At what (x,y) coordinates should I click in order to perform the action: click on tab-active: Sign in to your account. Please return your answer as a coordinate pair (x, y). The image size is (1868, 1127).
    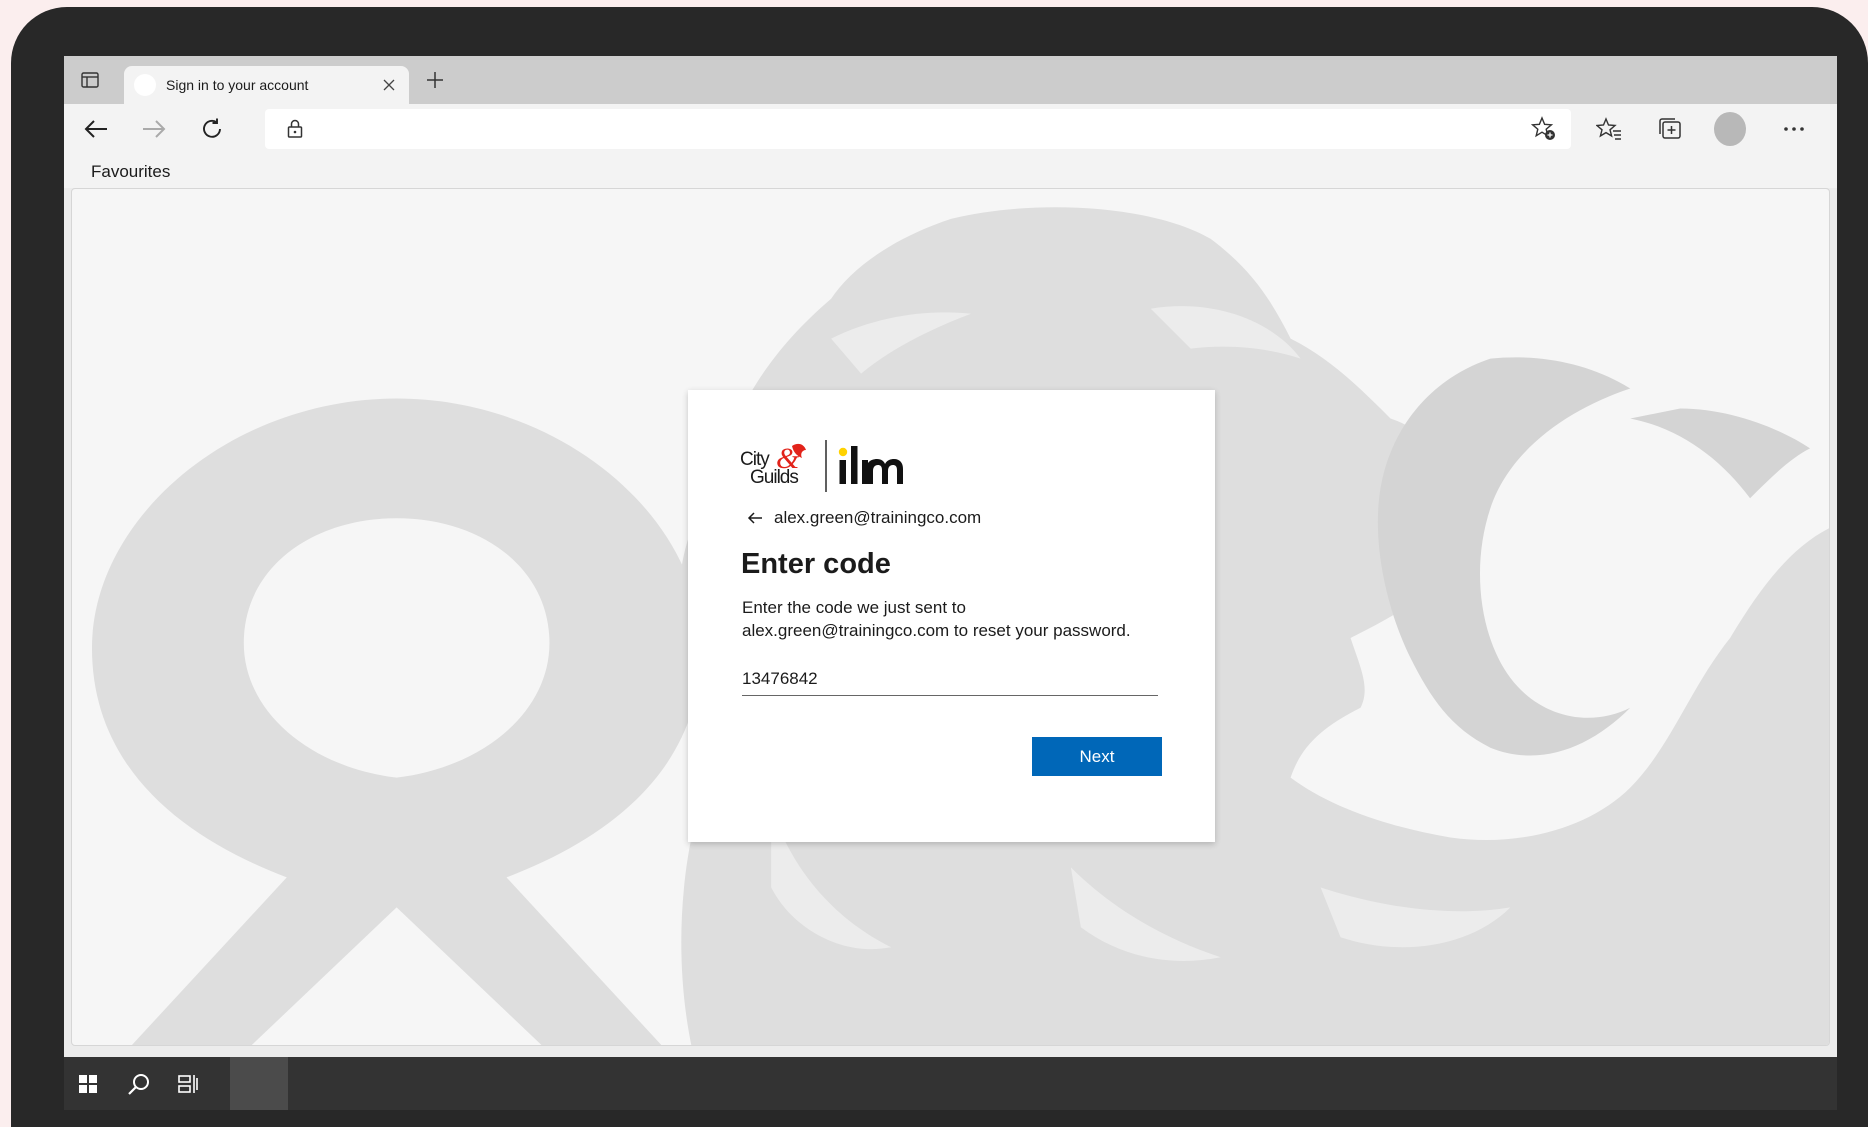
    Looking at the image, I should click on (266, 85).